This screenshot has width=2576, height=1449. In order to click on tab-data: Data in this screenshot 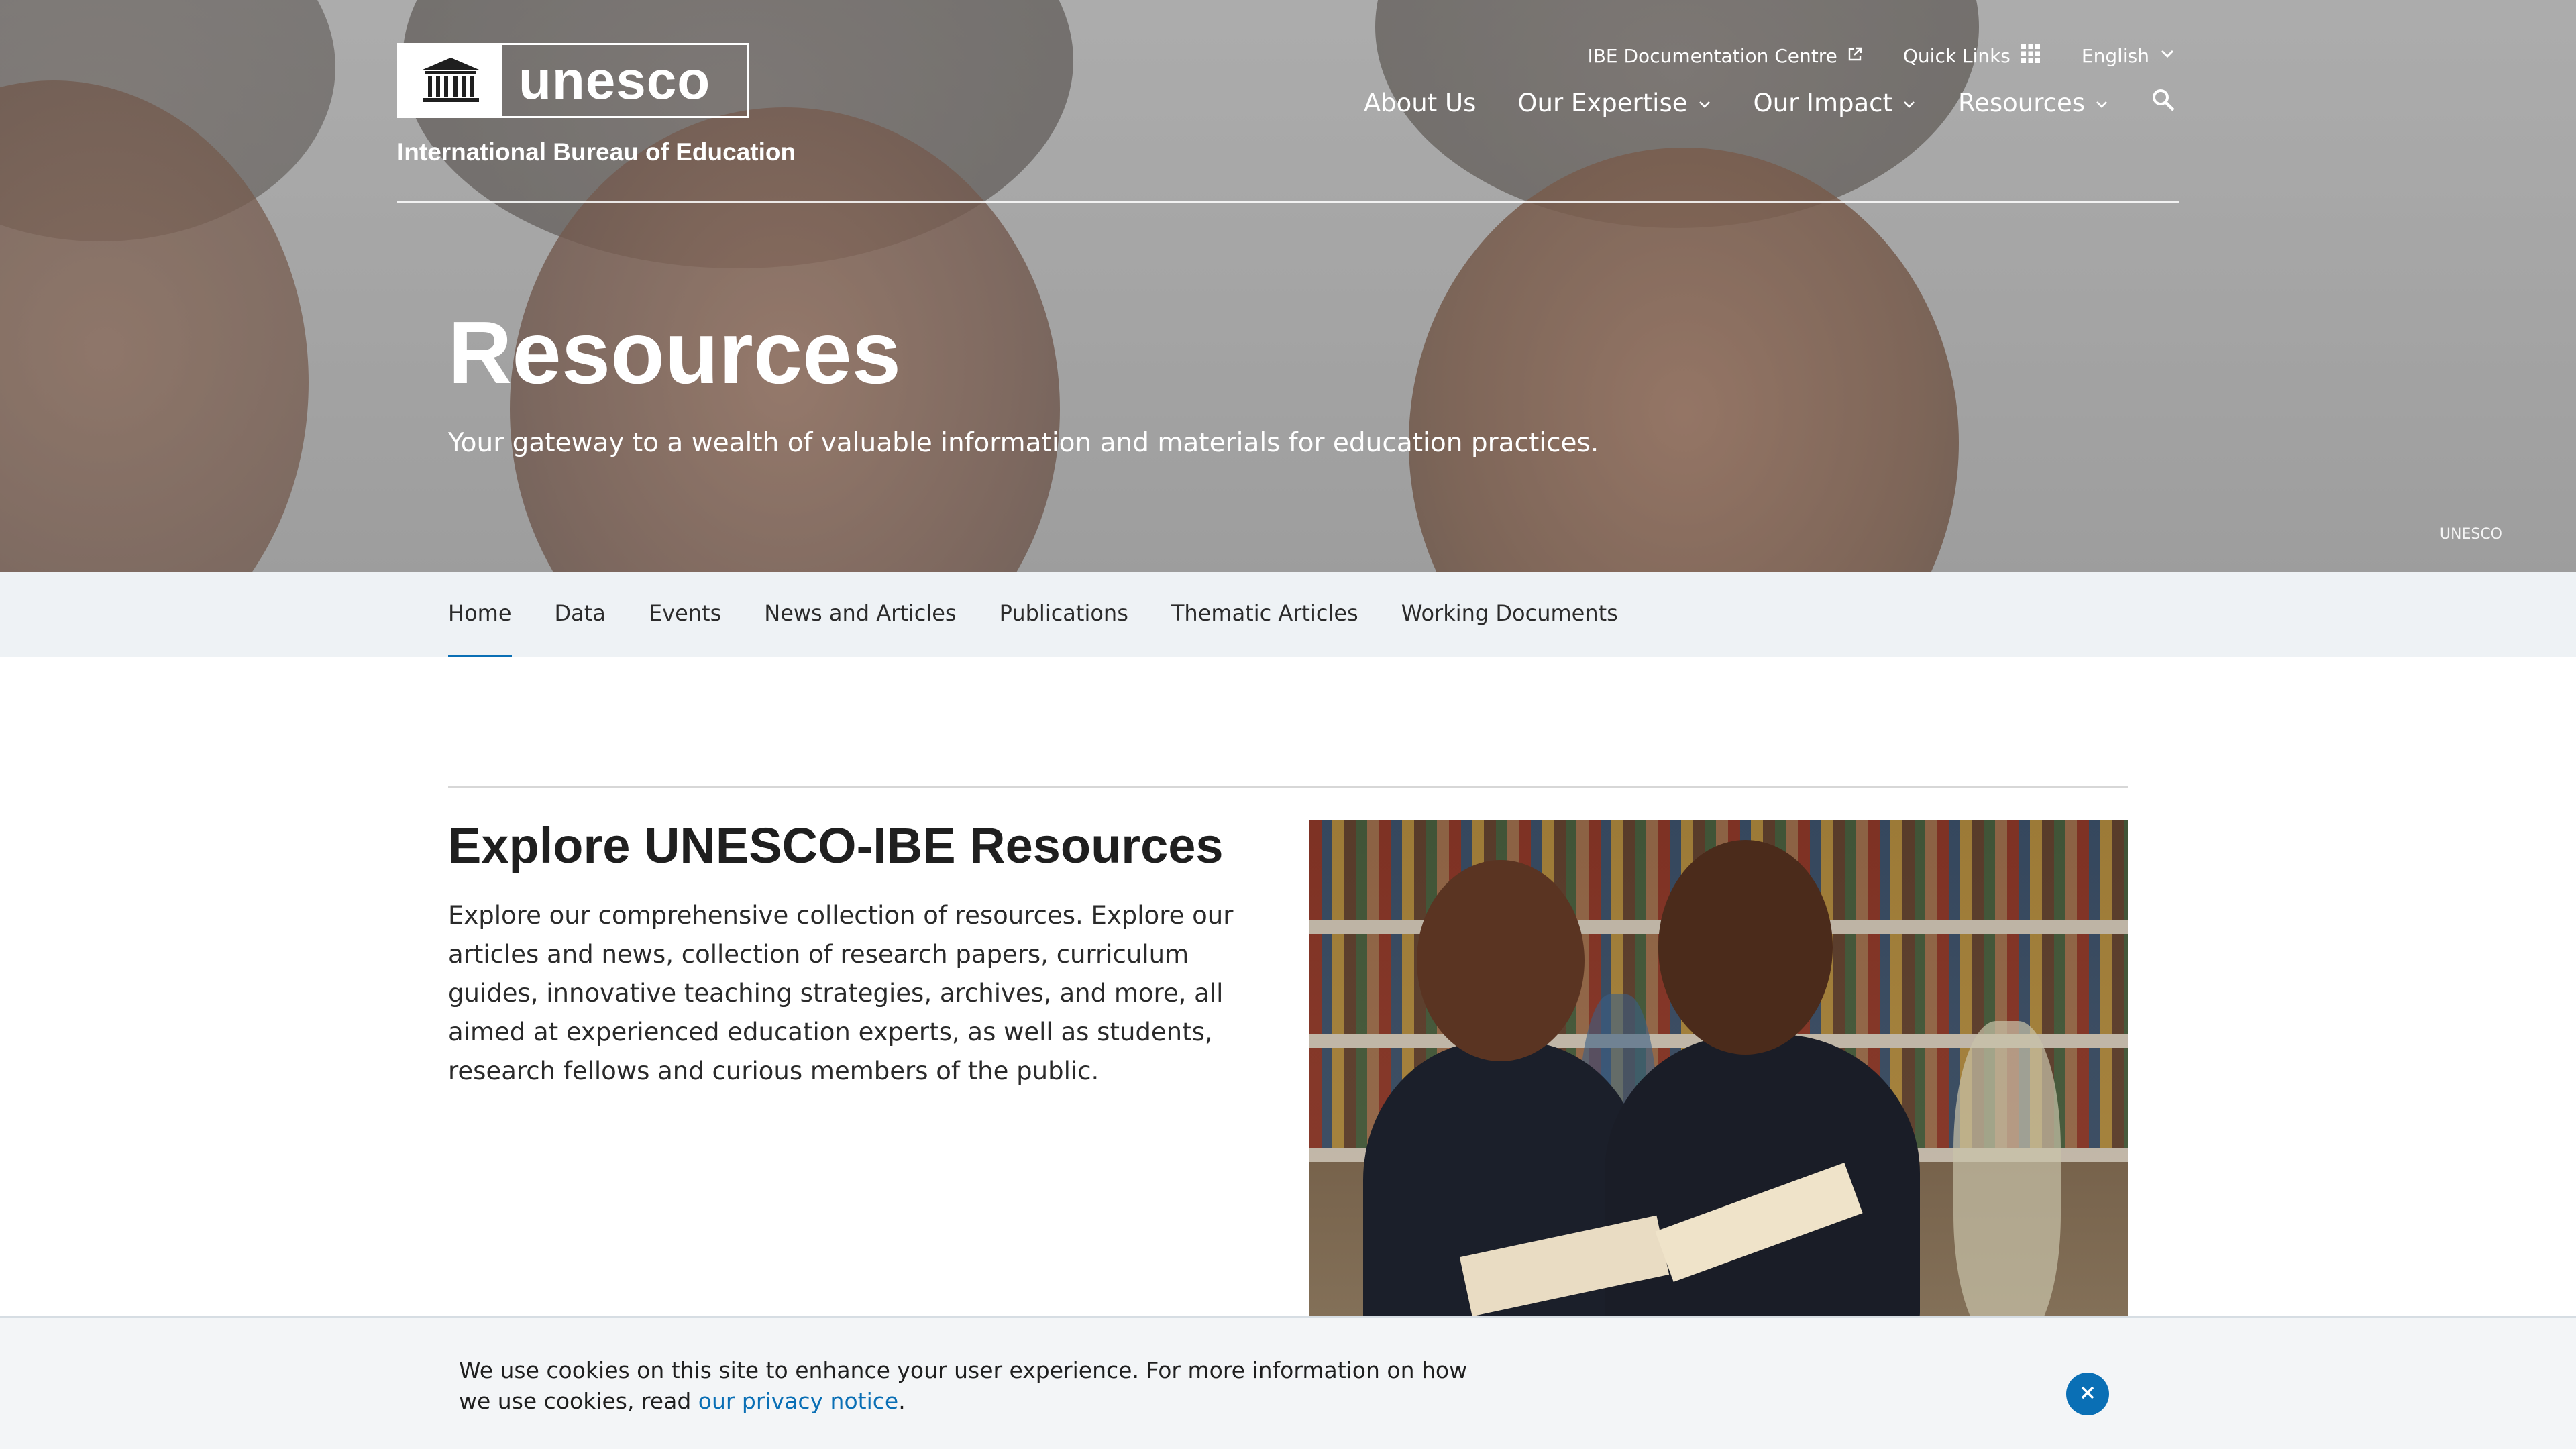, I will do `click(580, 614)`.